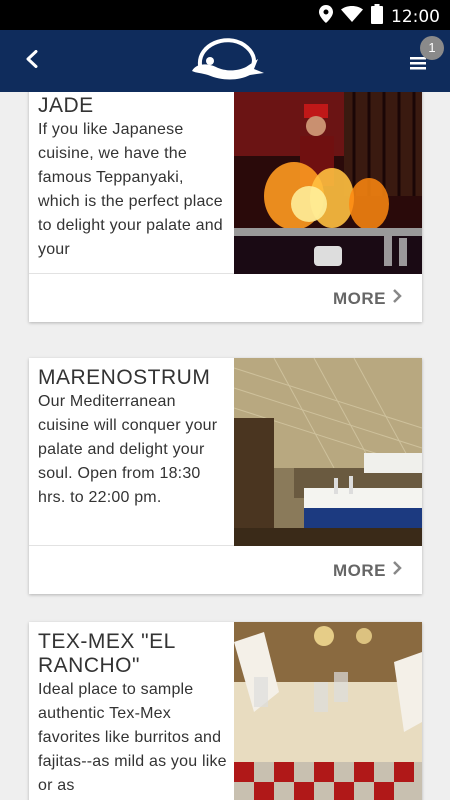  What do you see at coordinates (377, 16) in the screenshot?
I see `battery-icon` at bounding box center [377, 16].